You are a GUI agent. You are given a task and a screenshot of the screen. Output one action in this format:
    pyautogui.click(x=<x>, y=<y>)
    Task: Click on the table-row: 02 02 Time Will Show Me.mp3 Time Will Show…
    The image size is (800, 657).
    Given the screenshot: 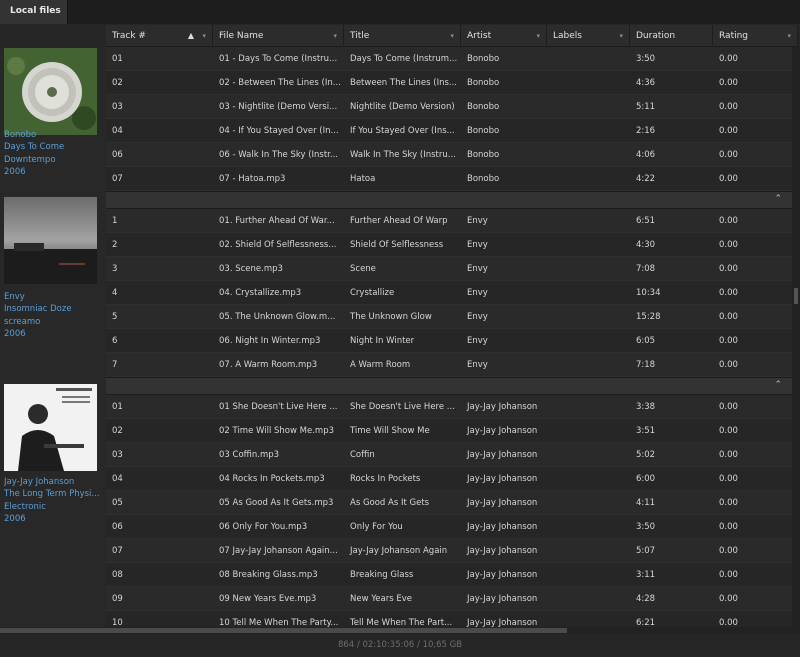 What is the action you would take?
    pyautogui.click(x=449, y=431)
    